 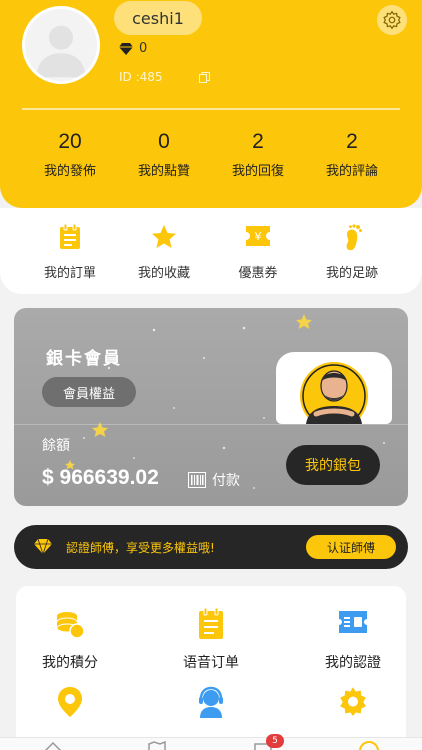 I want to click on menu-footprints: 我的足跡, so click(x=352, y=251).